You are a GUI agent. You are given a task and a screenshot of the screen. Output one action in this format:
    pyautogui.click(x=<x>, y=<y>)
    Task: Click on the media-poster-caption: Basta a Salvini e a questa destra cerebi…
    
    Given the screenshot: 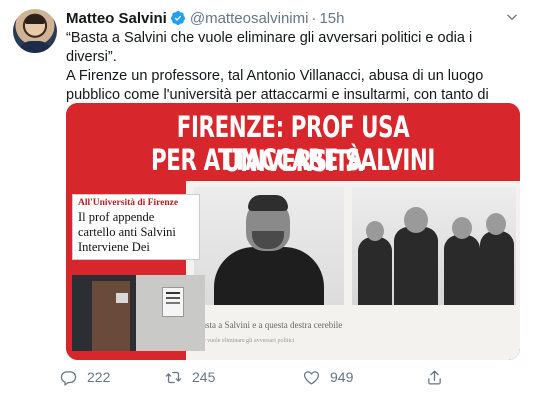 What is the action you would take?
    pyautogui.click(x=269, y=325)
    